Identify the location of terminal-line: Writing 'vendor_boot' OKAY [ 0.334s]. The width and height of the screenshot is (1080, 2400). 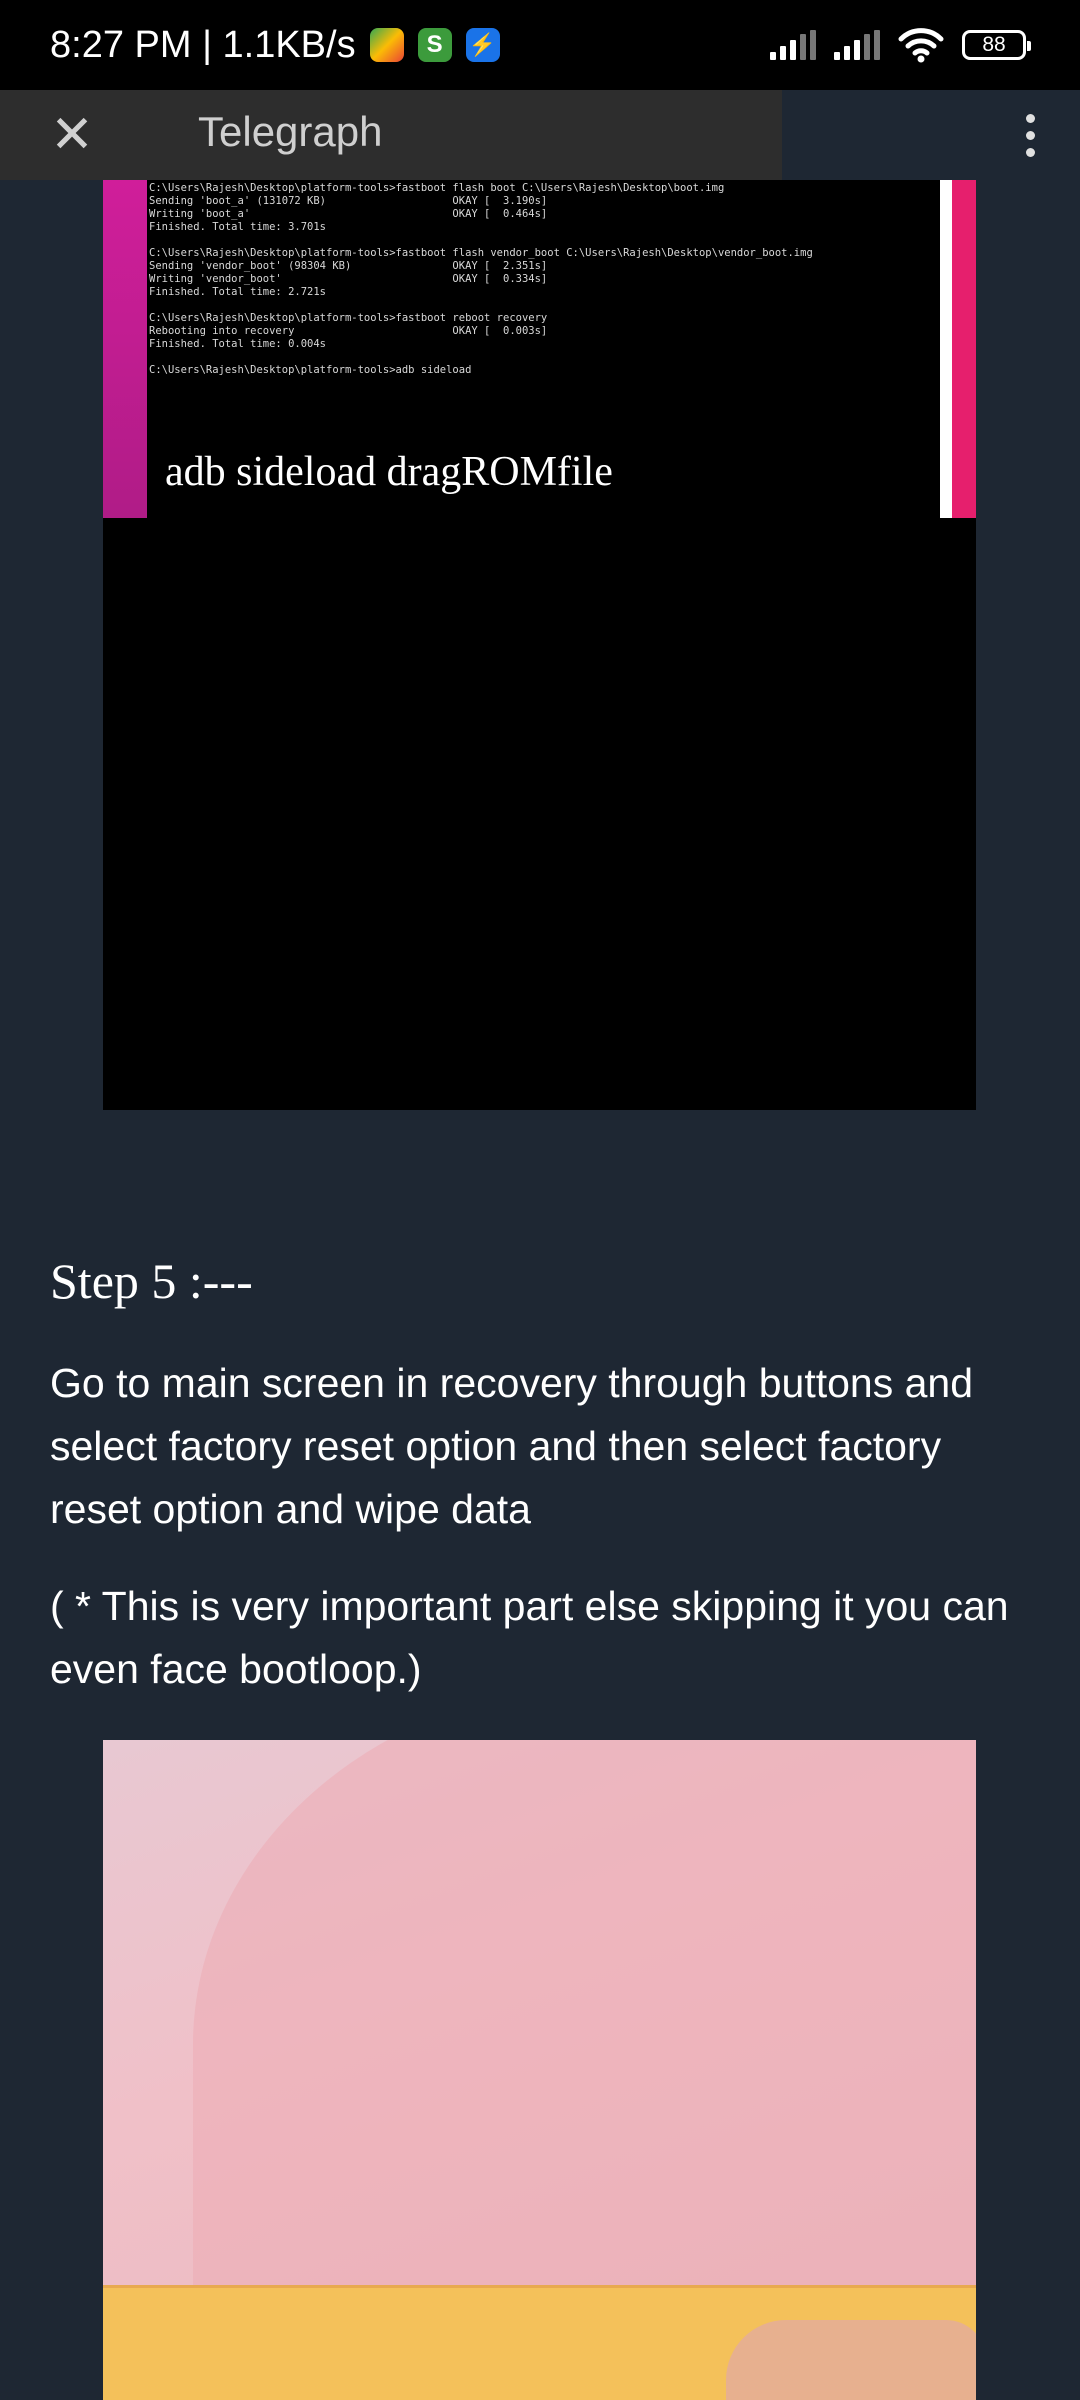
(348, 279).